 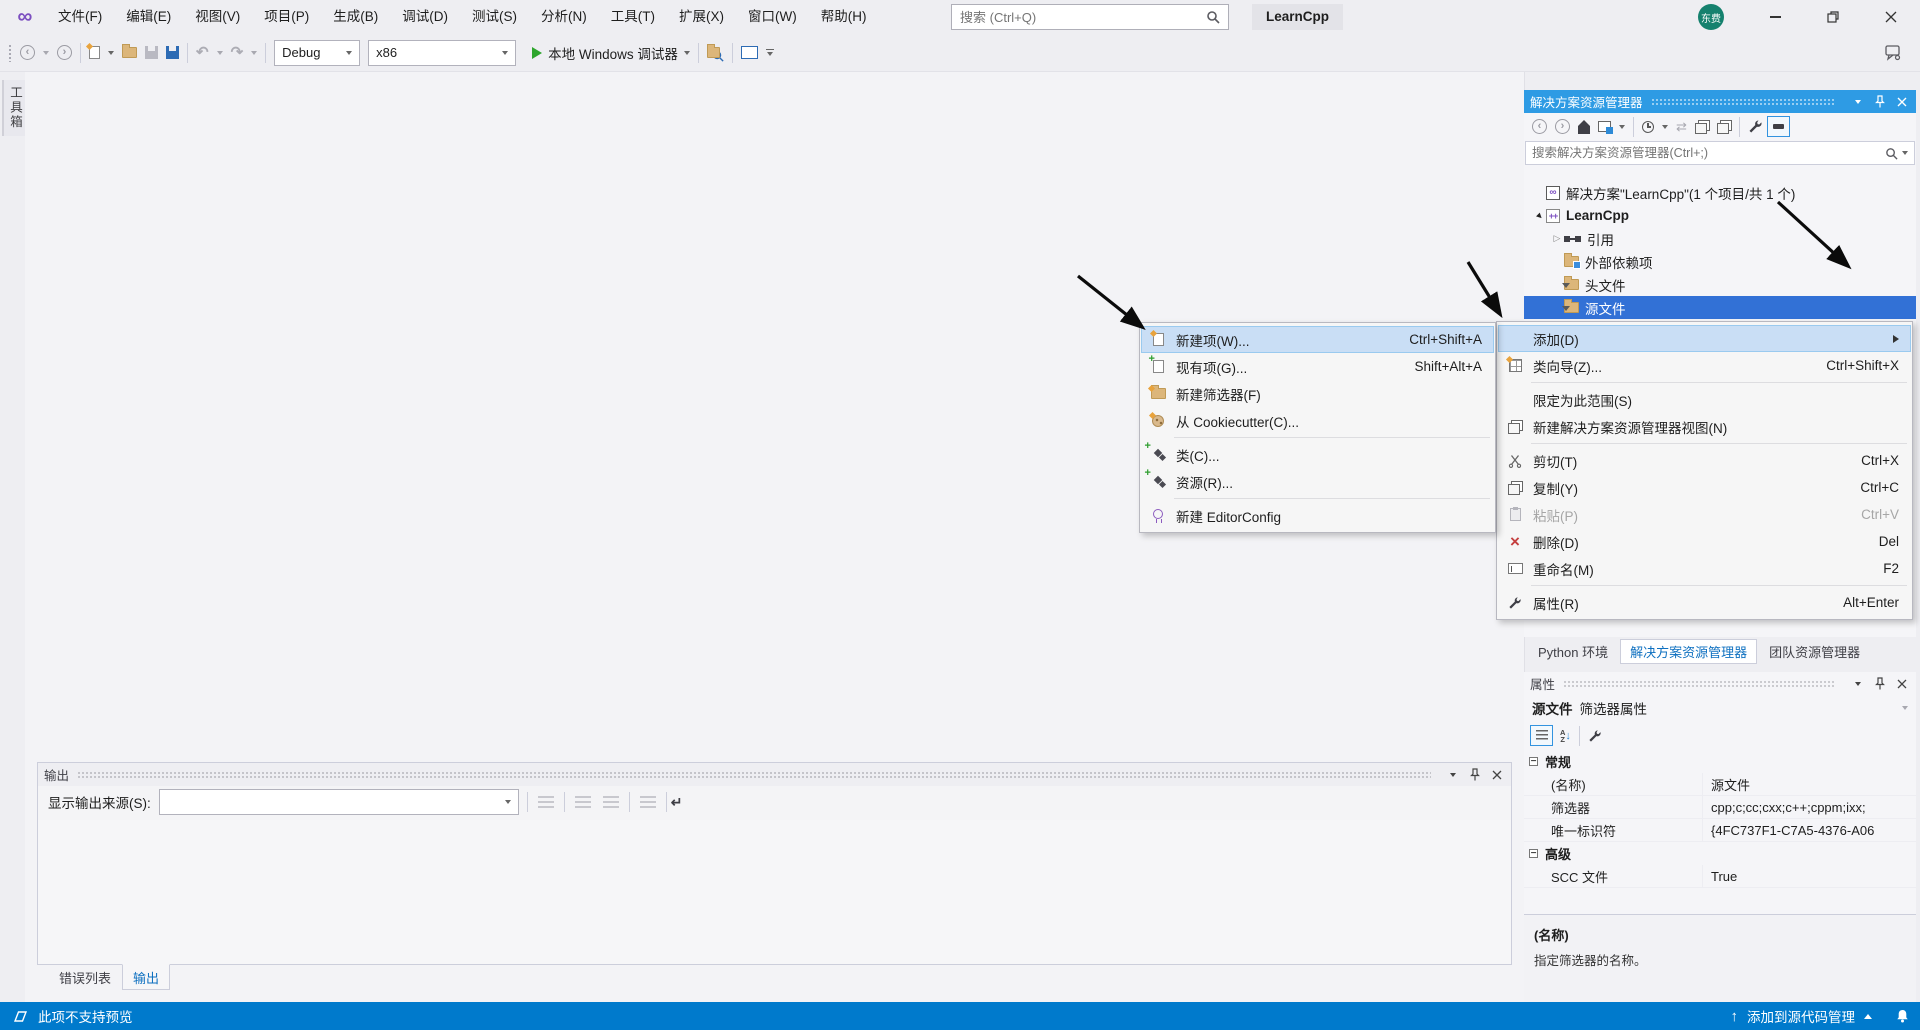 I want to click on solution-explorer-search-input, so click(x=1708, y=153).